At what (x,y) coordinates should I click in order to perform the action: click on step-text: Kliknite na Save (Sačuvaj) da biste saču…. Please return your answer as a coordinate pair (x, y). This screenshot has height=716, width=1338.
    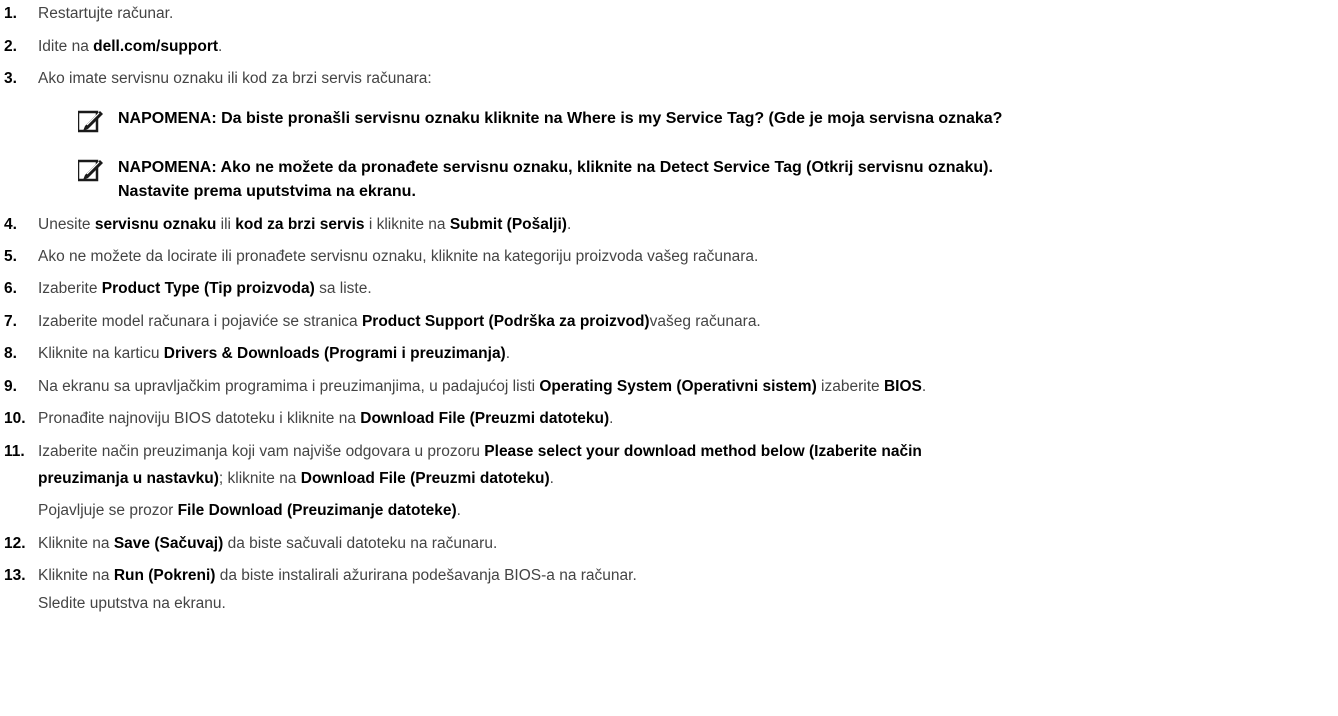
    Looking at the image, I should click on (268, 543).